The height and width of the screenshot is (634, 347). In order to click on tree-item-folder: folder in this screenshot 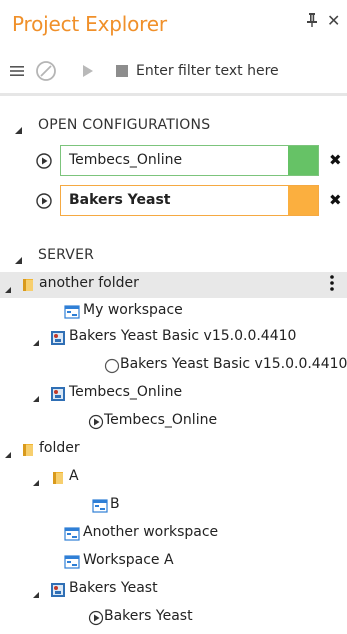, I will do `click(173, 450)`.